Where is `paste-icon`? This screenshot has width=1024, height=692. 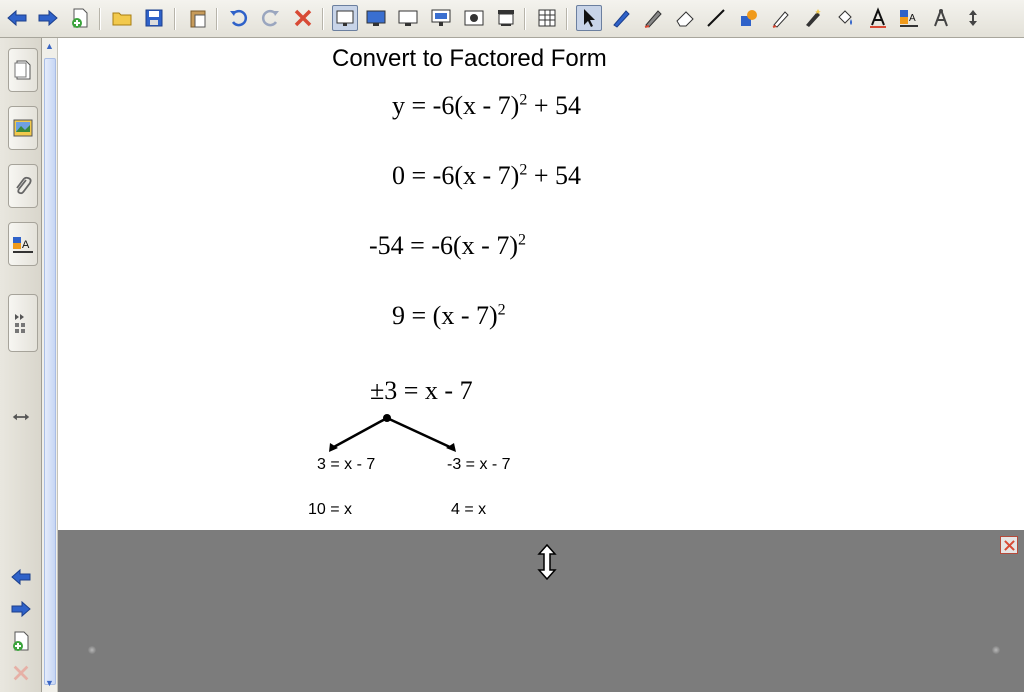
paste-icon is located at coordinates (198, 18).